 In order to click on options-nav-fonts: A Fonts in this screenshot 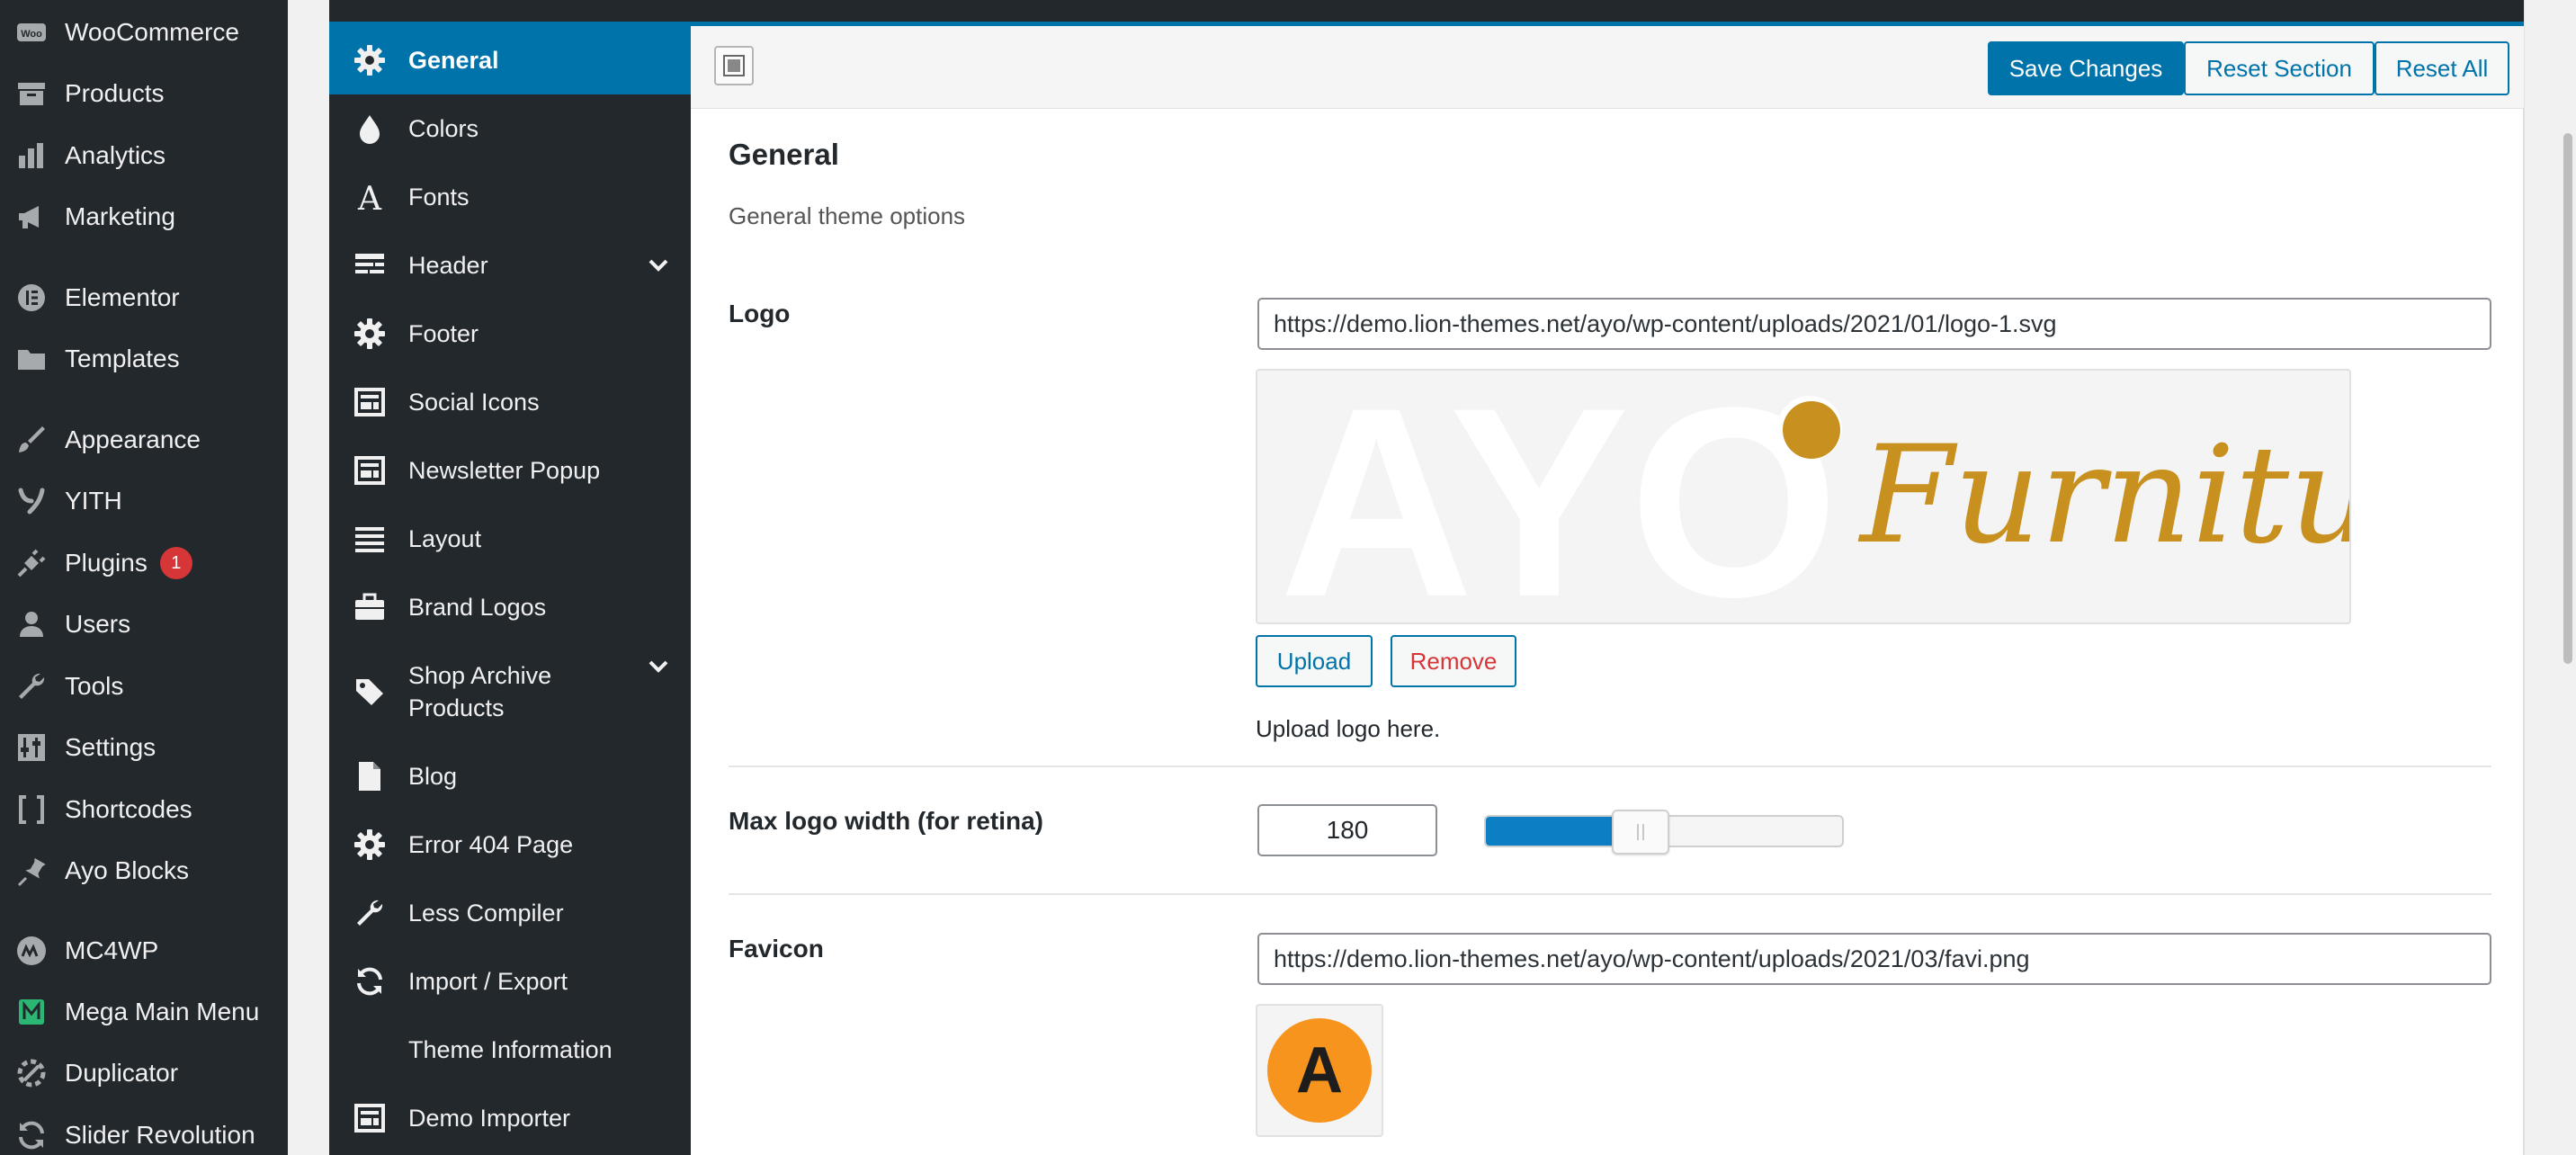, I will do `click(510, 197)`.